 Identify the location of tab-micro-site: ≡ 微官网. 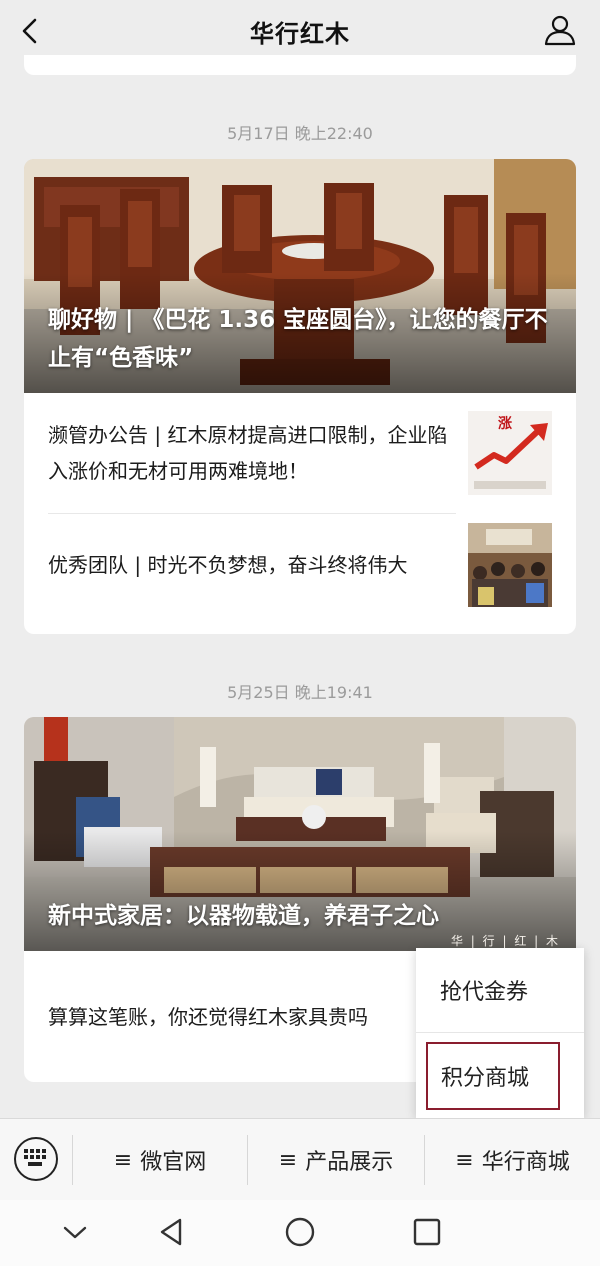
(160, 1160).